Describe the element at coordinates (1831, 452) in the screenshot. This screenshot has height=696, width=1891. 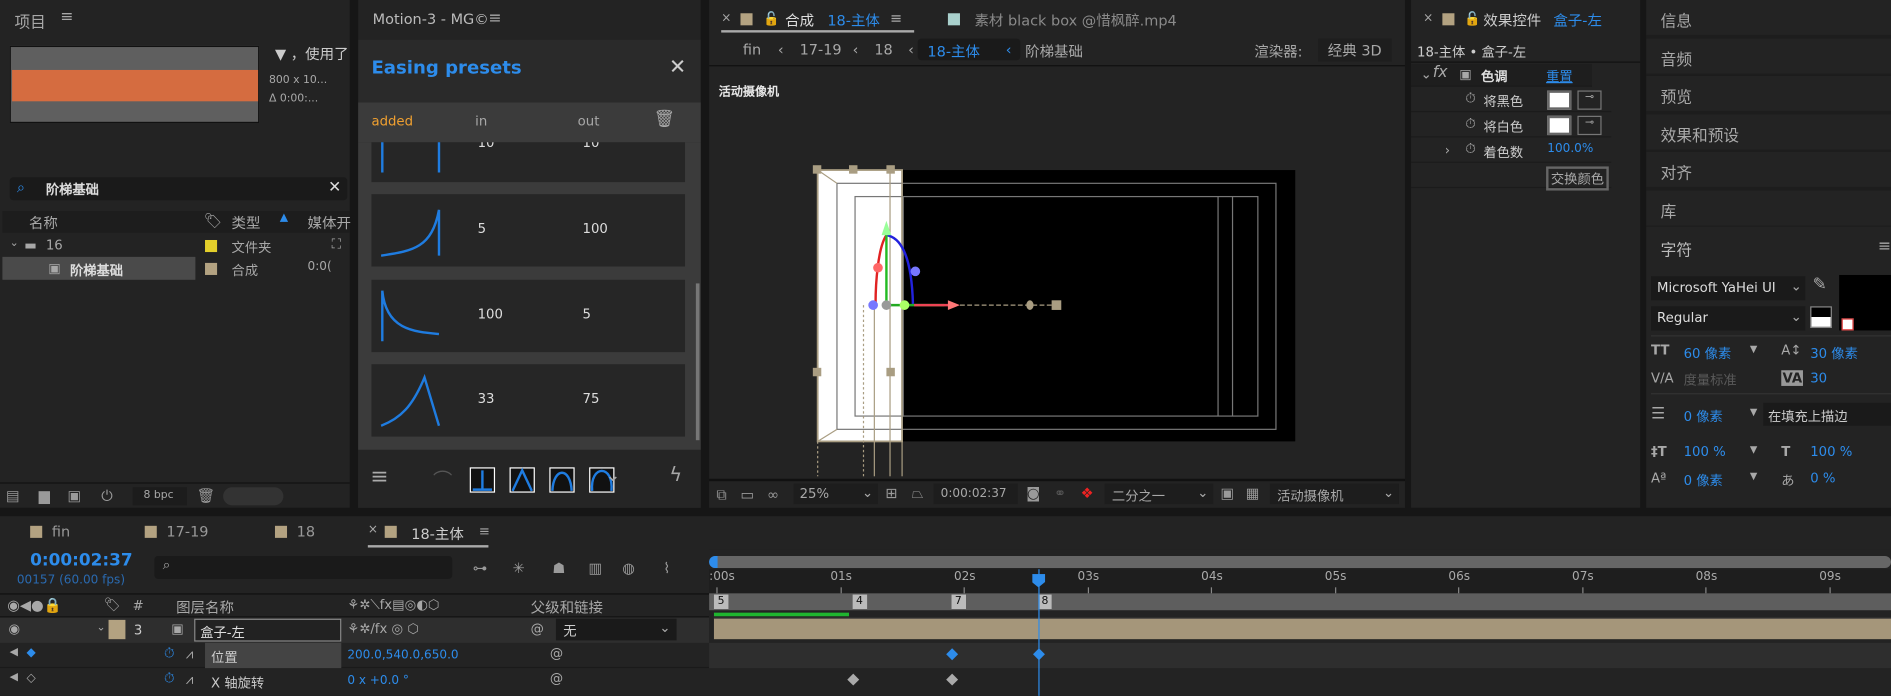
I see `horizontal-scale-value: 100 %` at that location.